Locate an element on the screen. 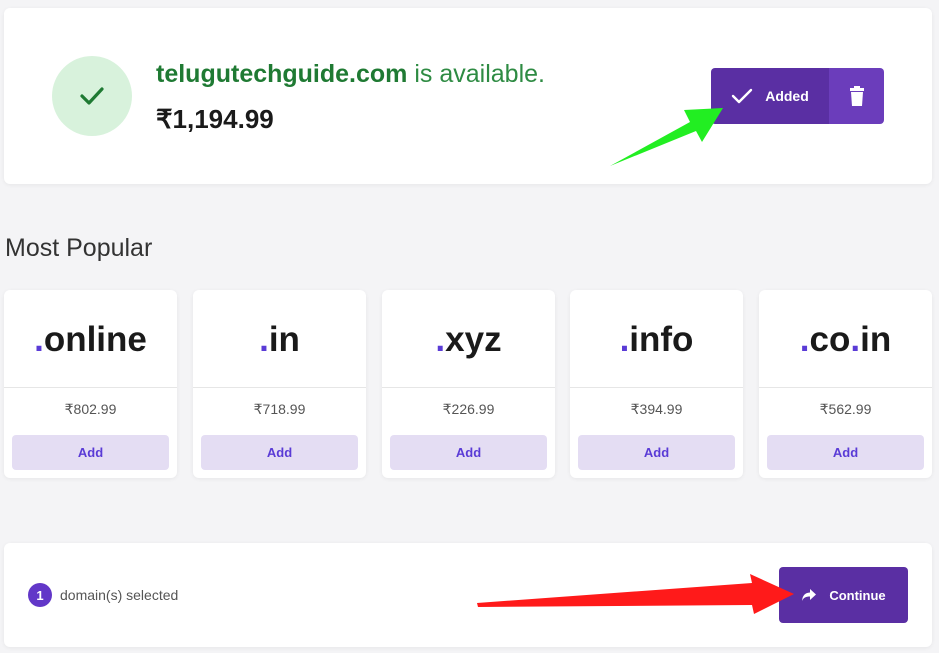 This screenshot has width=939, height=653. continue-button-label: Continue is located at coordinates (857, 595).